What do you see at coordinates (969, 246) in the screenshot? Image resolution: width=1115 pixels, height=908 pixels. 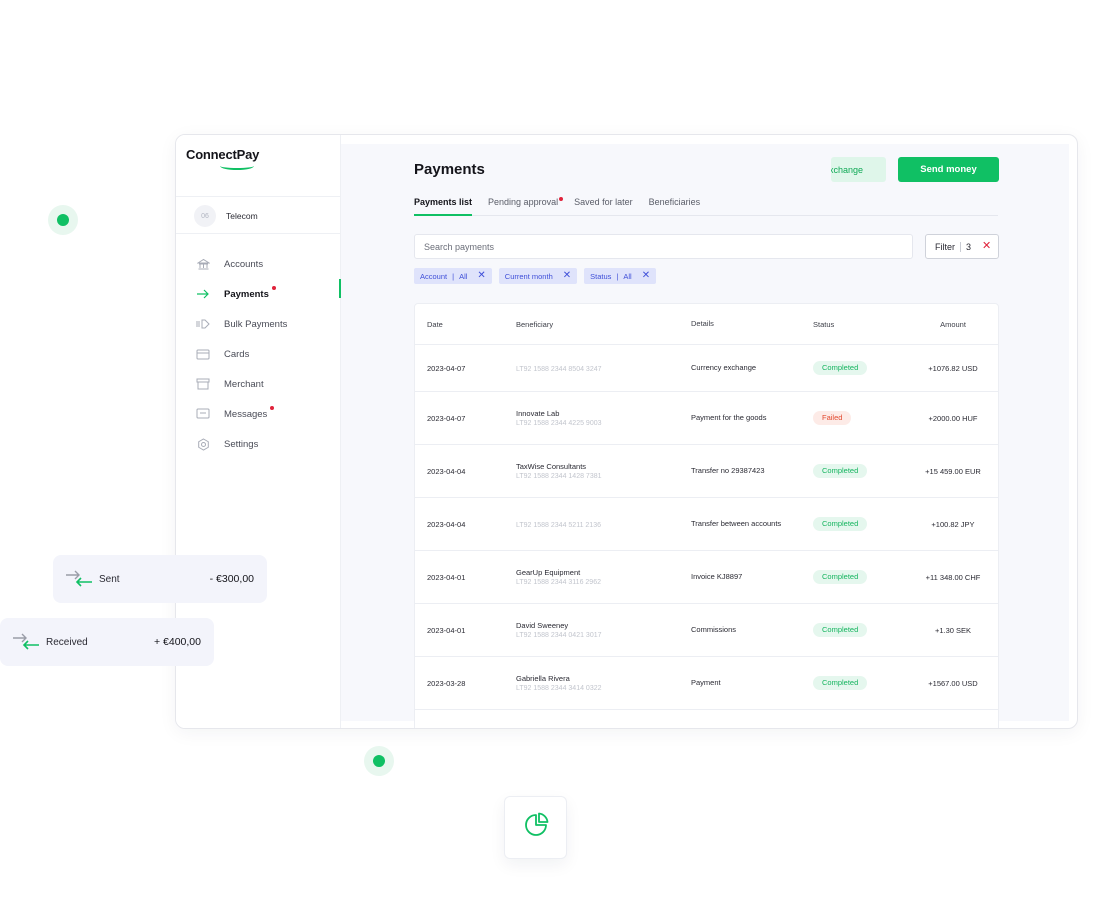 I see `filter-count: 3` at bounding box center [969, 246].